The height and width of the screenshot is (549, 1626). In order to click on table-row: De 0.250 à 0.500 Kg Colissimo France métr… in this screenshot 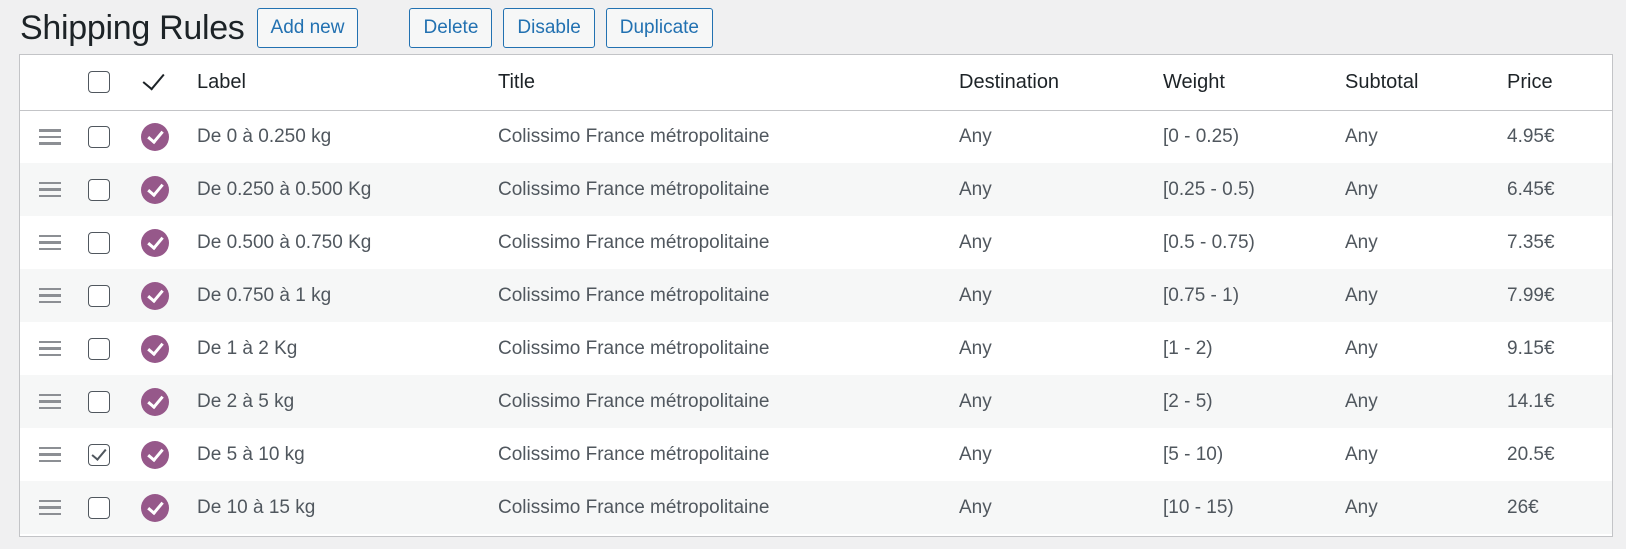, I will do `click(816, 189)`.